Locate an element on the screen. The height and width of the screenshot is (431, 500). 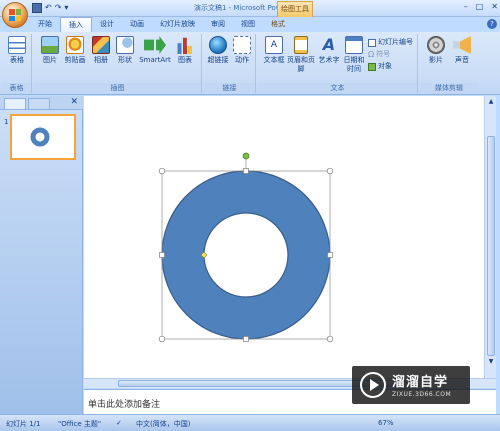
textbox-button: A 文本框 is located at coordinates (274, 50).